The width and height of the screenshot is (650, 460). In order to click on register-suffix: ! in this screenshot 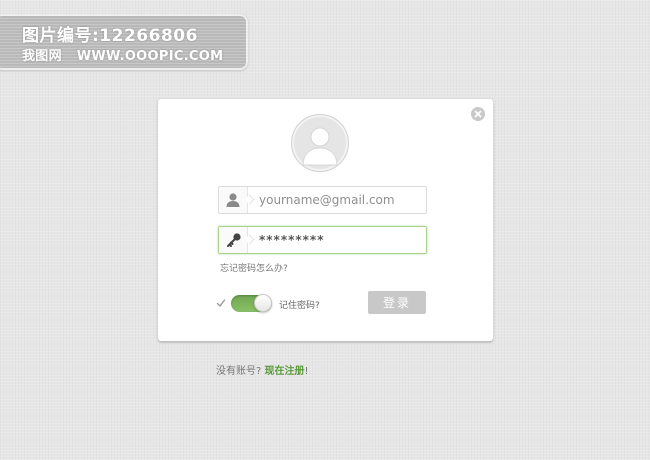, I will do `click(306, 371)`.